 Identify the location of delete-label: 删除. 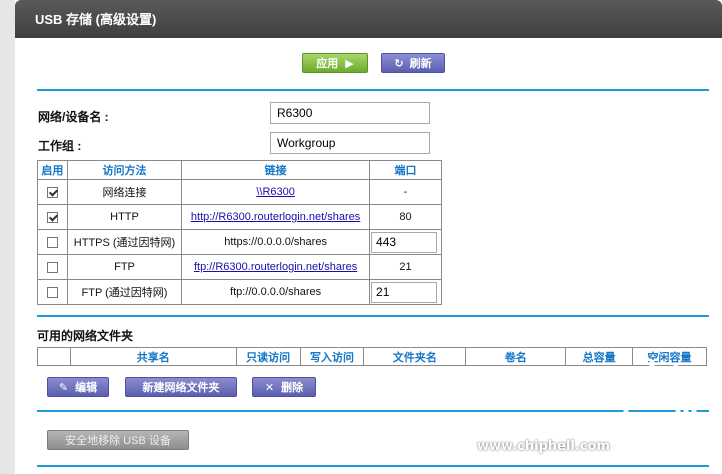
(292, 388).